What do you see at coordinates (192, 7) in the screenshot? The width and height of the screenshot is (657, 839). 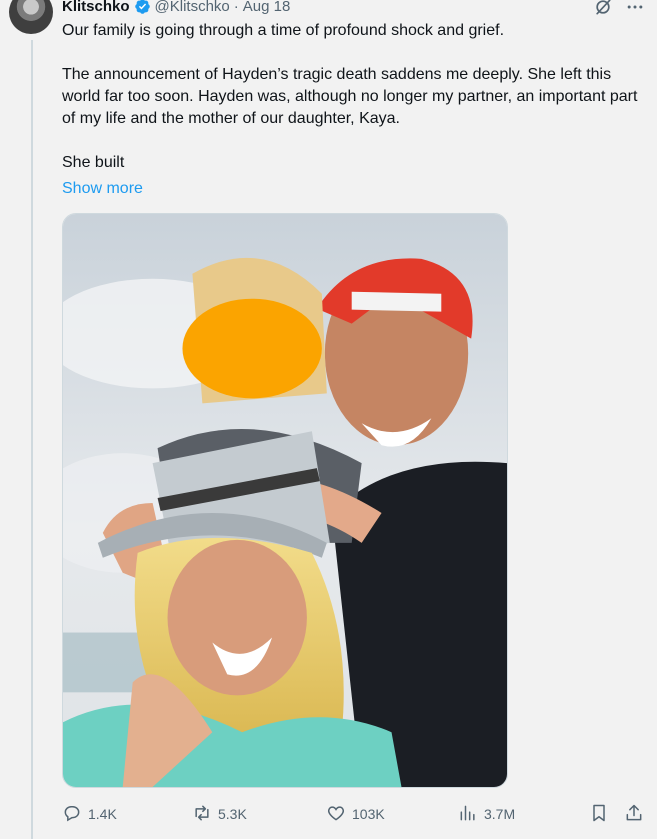 I see `user-handle: @Klitschko` at bounding box center [192, 7].